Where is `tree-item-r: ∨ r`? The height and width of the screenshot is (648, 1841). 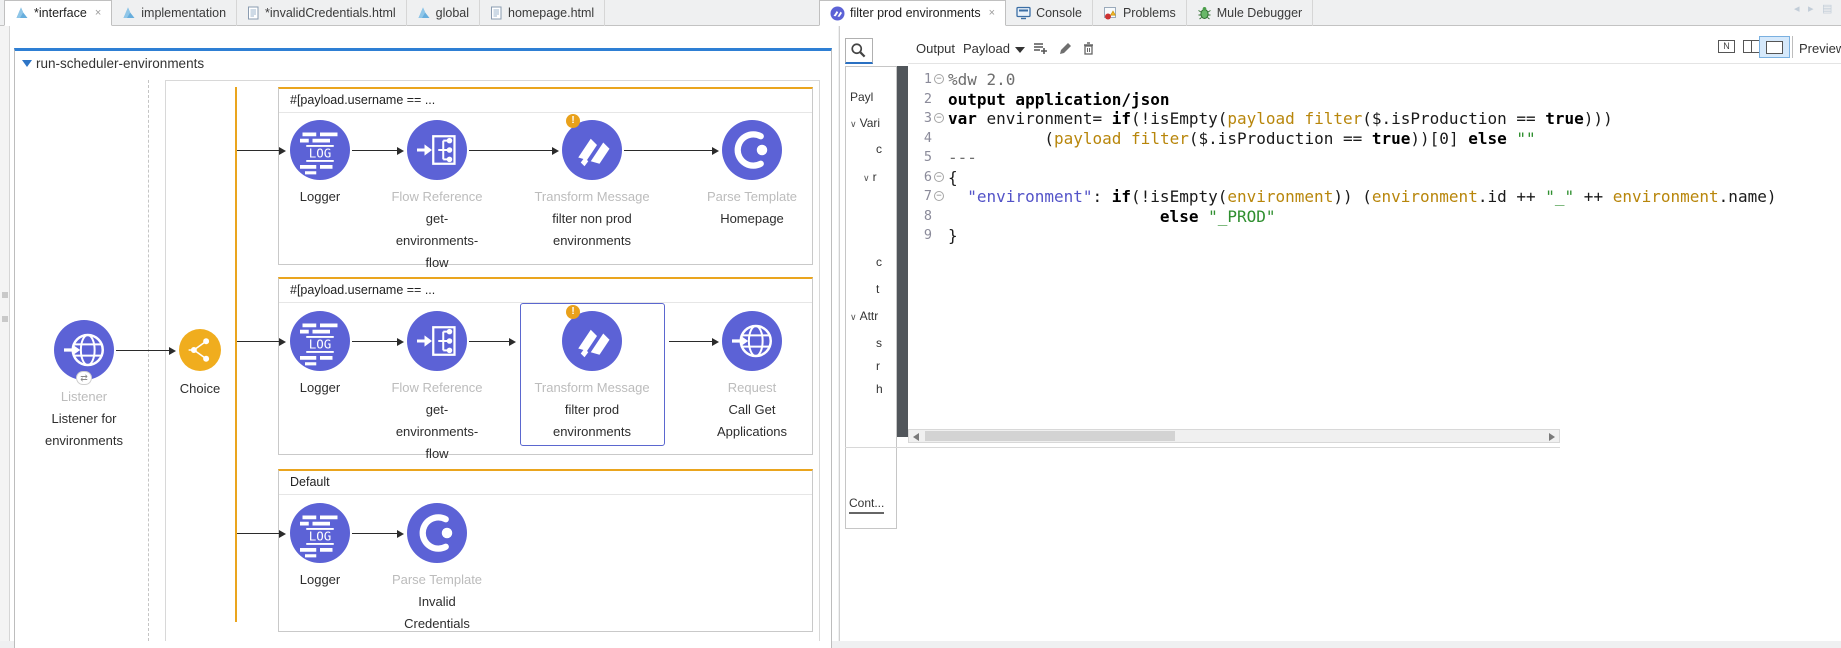 tree-item-r: ∨ r is located at coordinates (870, 177).